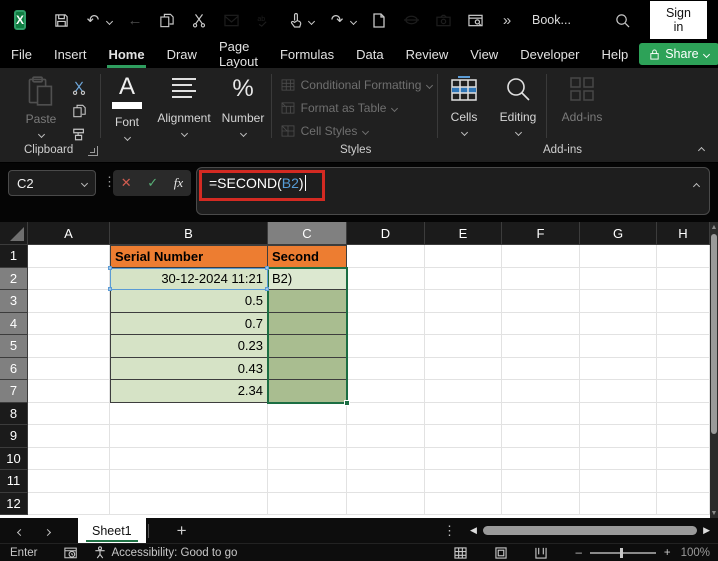  I want to click on cell-H12, so click(683, 503).